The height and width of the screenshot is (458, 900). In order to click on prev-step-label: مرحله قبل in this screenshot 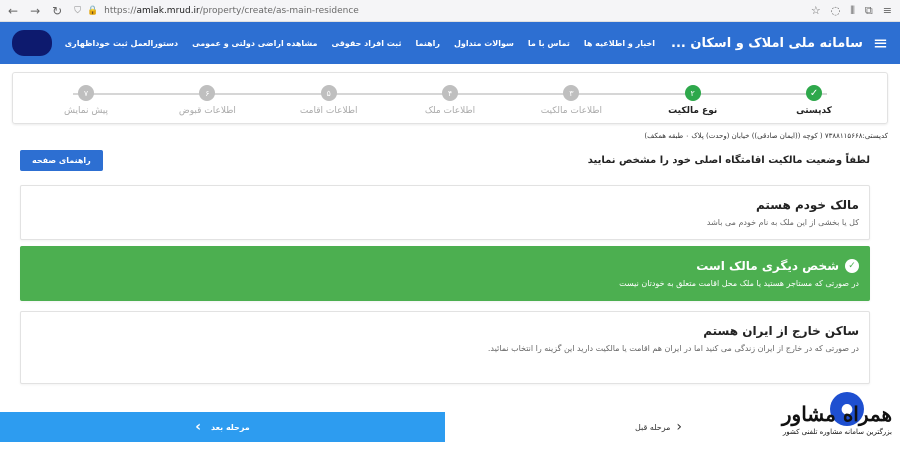, I will do `click(653, 427)`.